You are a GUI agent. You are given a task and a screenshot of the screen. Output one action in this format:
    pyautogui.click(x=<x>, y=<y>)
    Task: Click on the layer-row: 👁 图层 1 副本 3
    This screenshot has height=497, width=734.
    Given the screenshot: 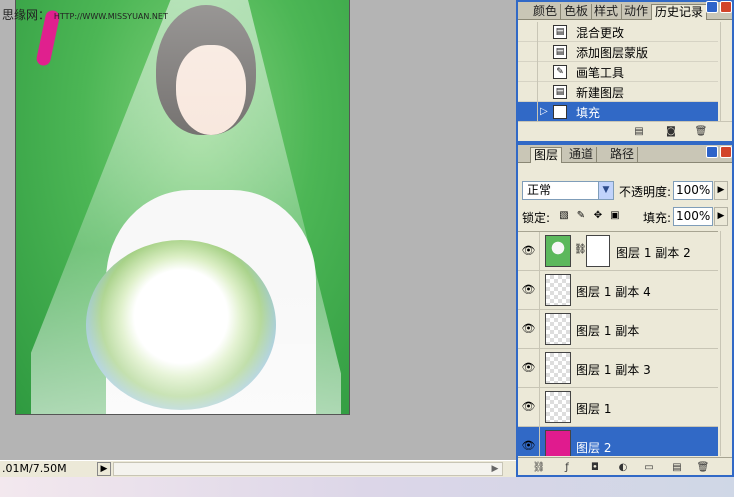 What is the action you would take?
    pyautogui.click(x=618, y=368)
    